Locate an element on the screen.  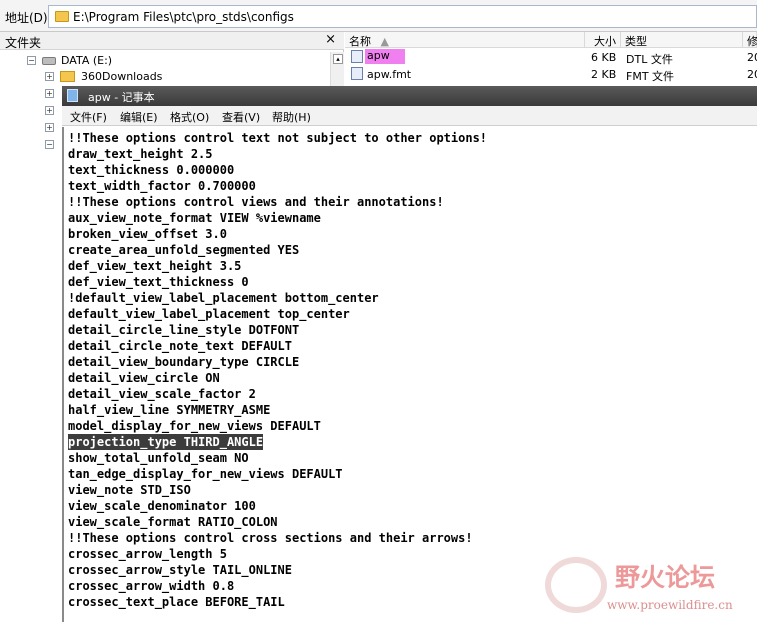
tree-item-data-drive: DATA (E:) is located at coordinates (86, 60).